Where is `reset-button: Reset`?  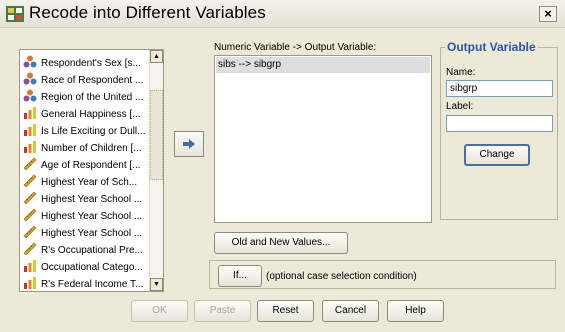
reset-button: Reset is located at coordinates (285, 311).